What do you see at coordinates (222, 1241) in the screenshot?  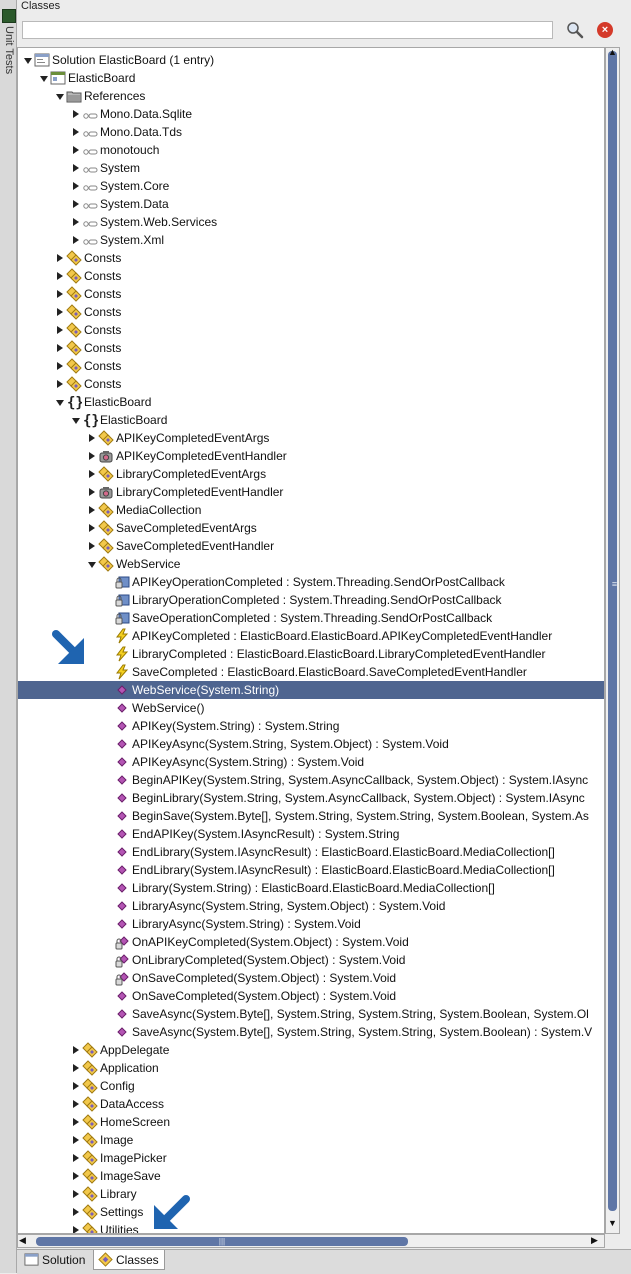 I see `horizontal-scroll-thumb: |||` at bounding box center [222, 1241].